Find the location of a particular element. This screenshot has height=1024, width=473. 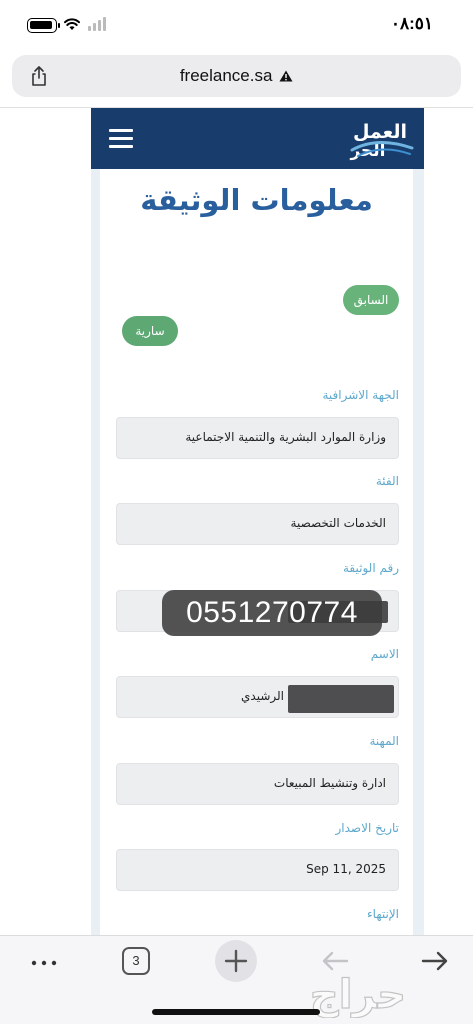

redaction-block is located at coordinates (341, 699).